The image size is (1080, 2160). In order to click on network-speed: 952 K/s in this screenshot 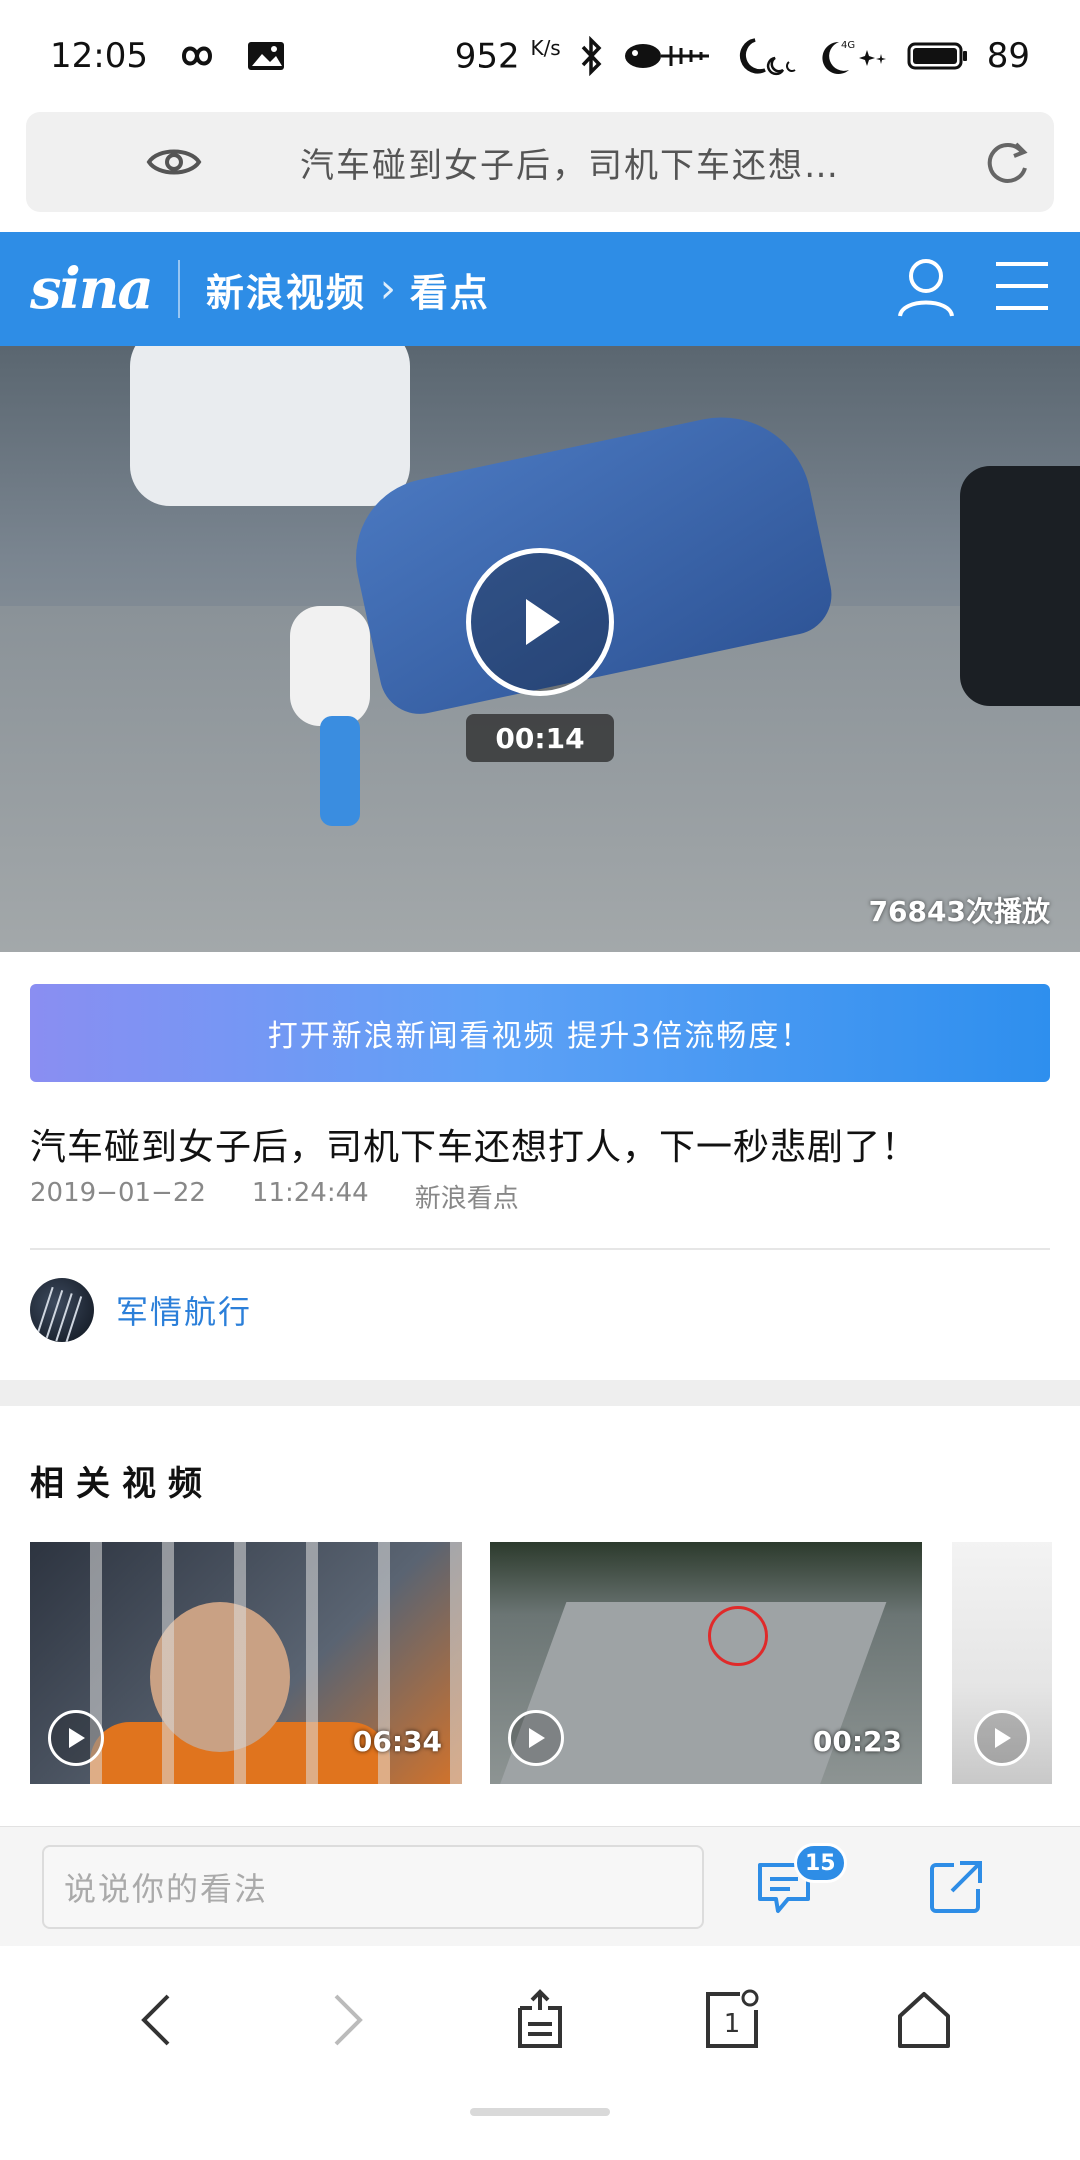, I will do `click(507, 56)`.